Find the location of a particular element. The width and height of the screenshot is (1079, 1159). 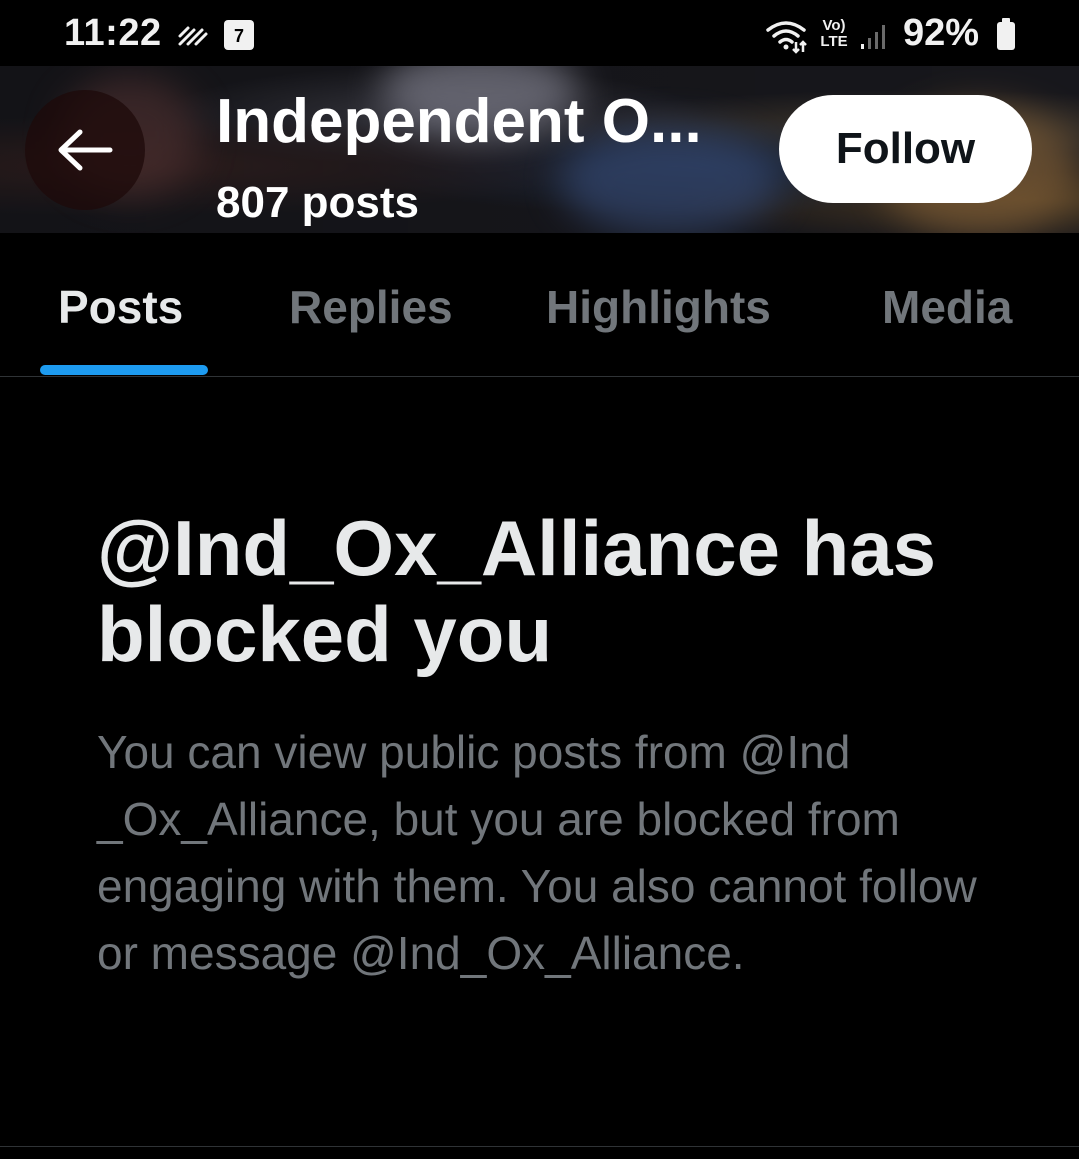

profile-tabs: Posts Replies Highlights Media is located at coordinates (539, 305).